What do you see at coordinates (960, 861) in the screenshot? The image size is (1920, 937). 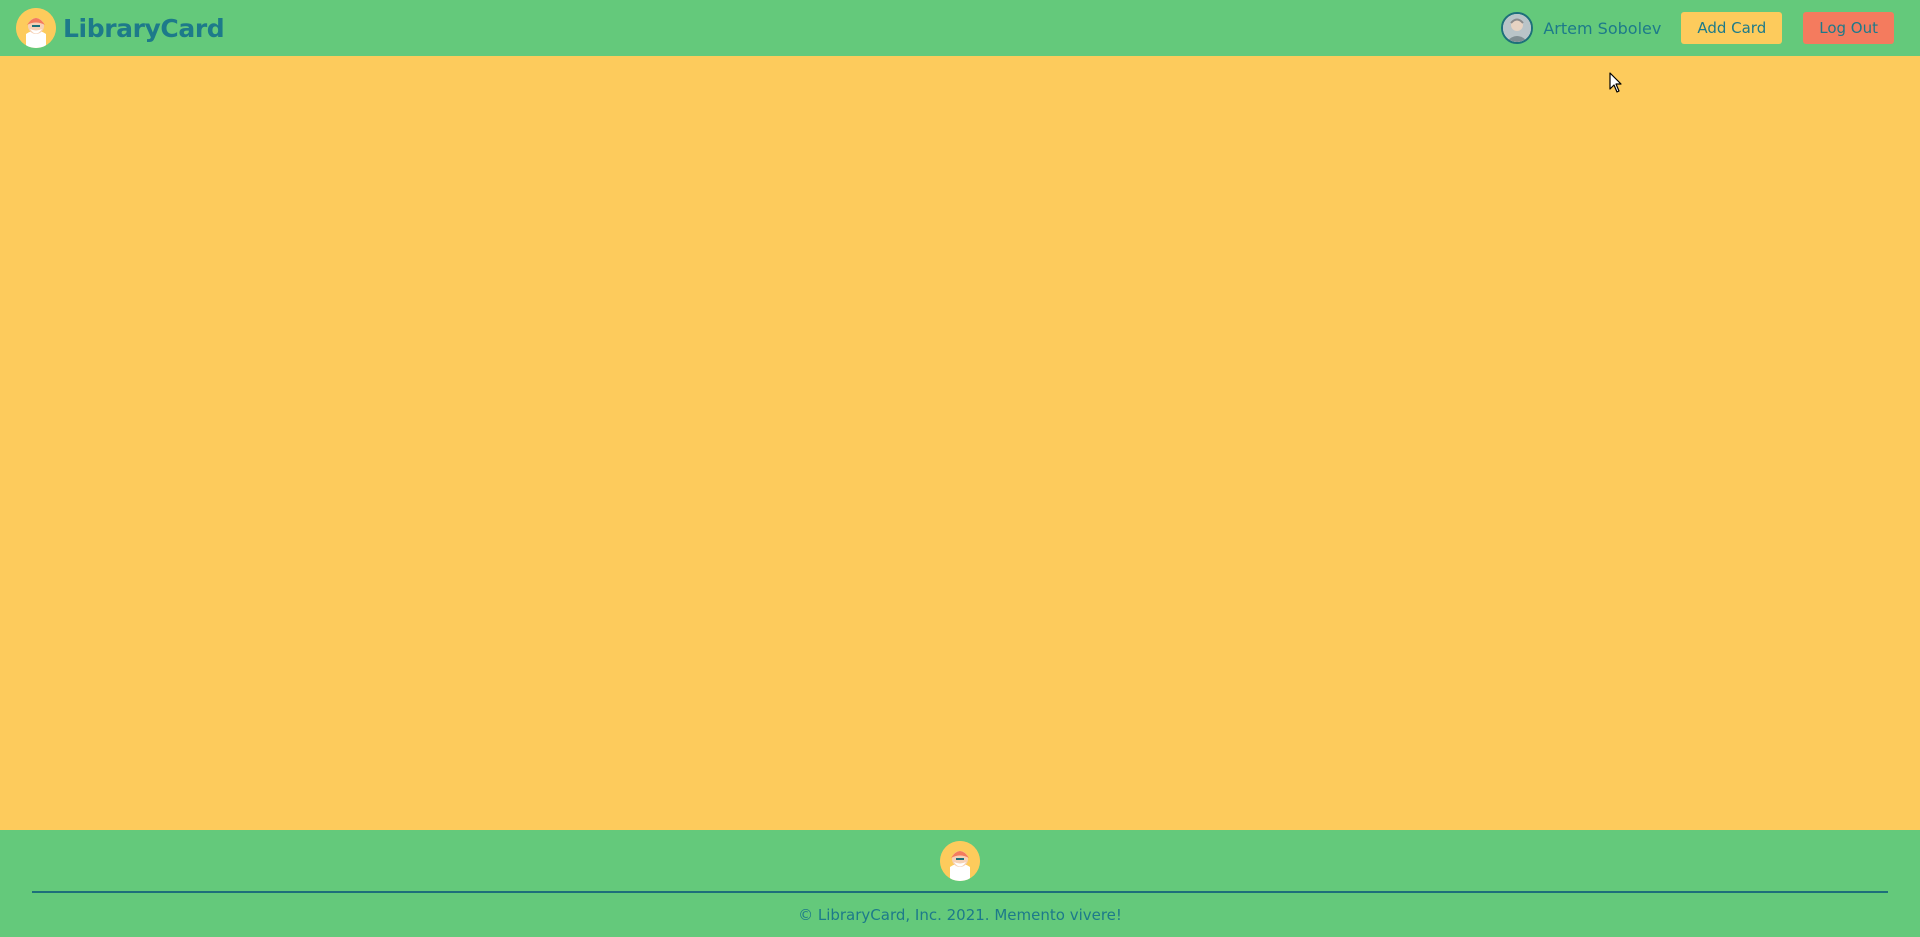 I see `footer-logo-icon` at bounding box center [960, 861].